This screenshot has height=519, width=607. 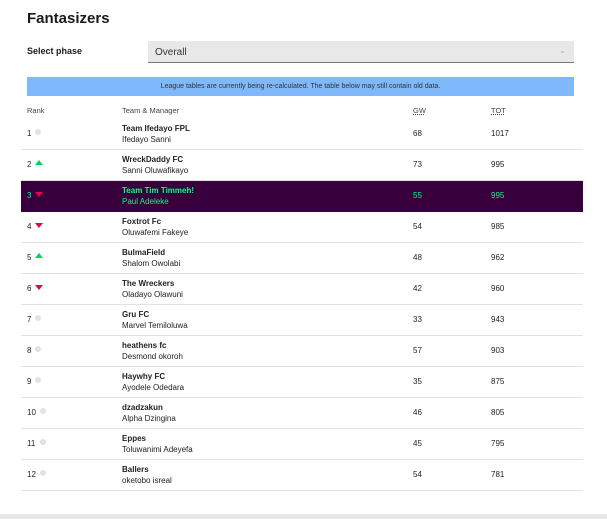 I want to click on rank-value: 10, so click(x=31, y=412).